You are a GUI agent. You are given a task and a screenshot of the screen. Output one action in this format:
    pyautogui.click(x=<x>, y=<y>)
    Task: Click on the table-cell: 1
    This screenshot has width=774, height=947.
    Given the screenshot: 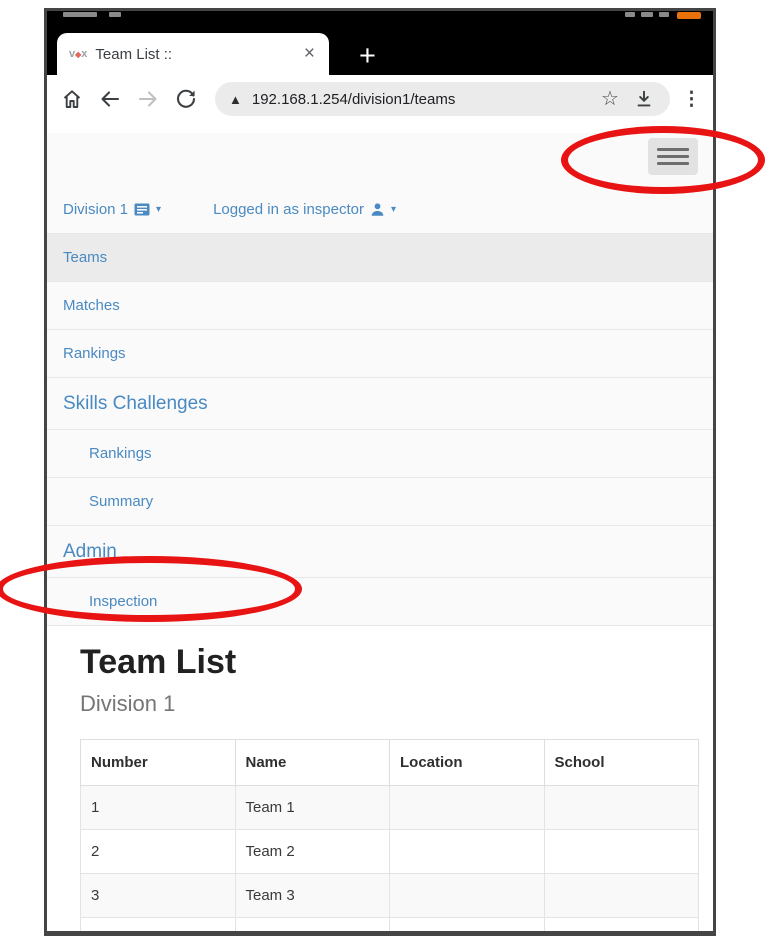 What is the action you would take?
    pyautogui.click(x=158, y=807)
    